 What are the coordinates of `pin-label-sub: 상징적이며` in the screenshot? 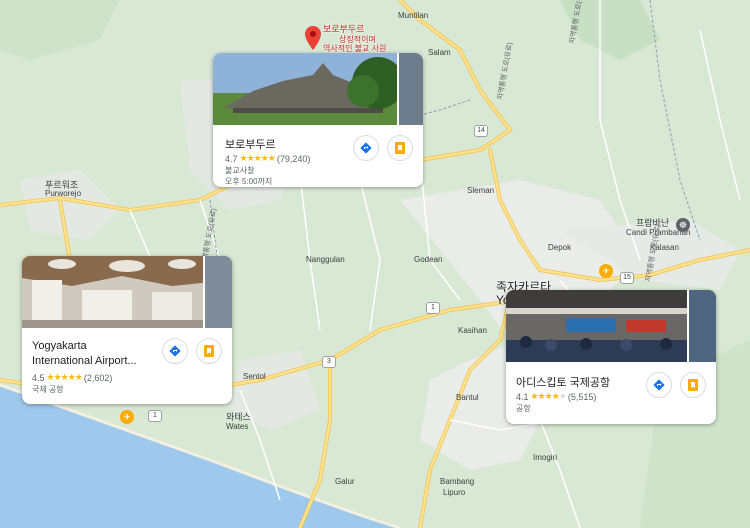 It's located at (357, 39).